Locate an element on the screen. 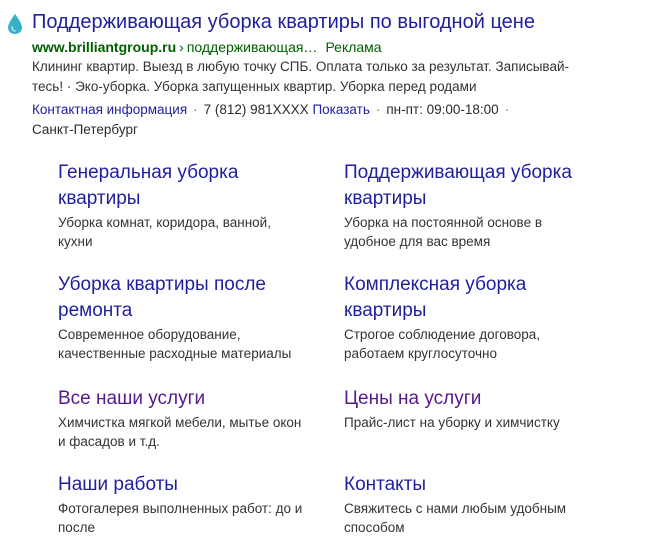  sitelink-title: Контакты is located at coordinates (474, 485).